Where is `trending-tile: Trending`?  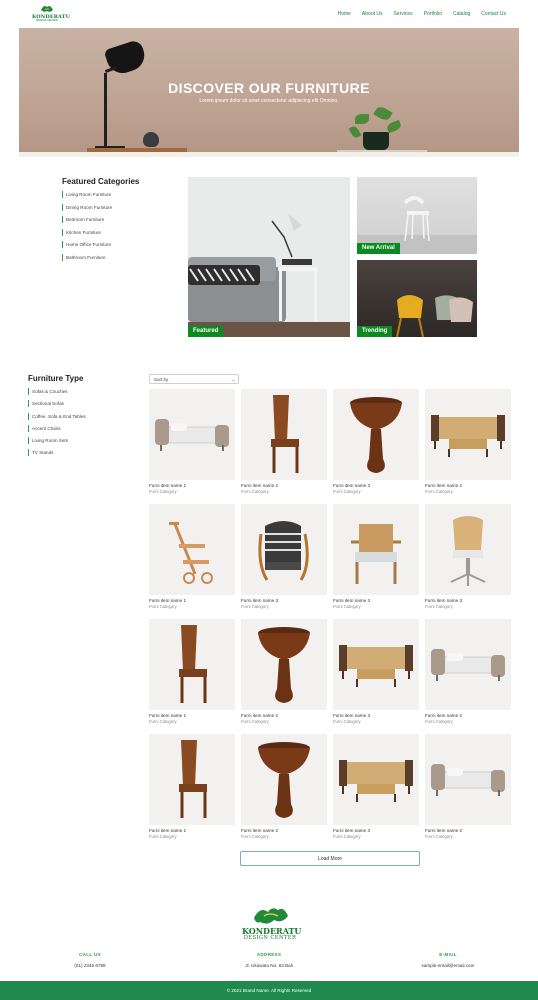 trending-tile: Trending is located at coordinates (417, 298).